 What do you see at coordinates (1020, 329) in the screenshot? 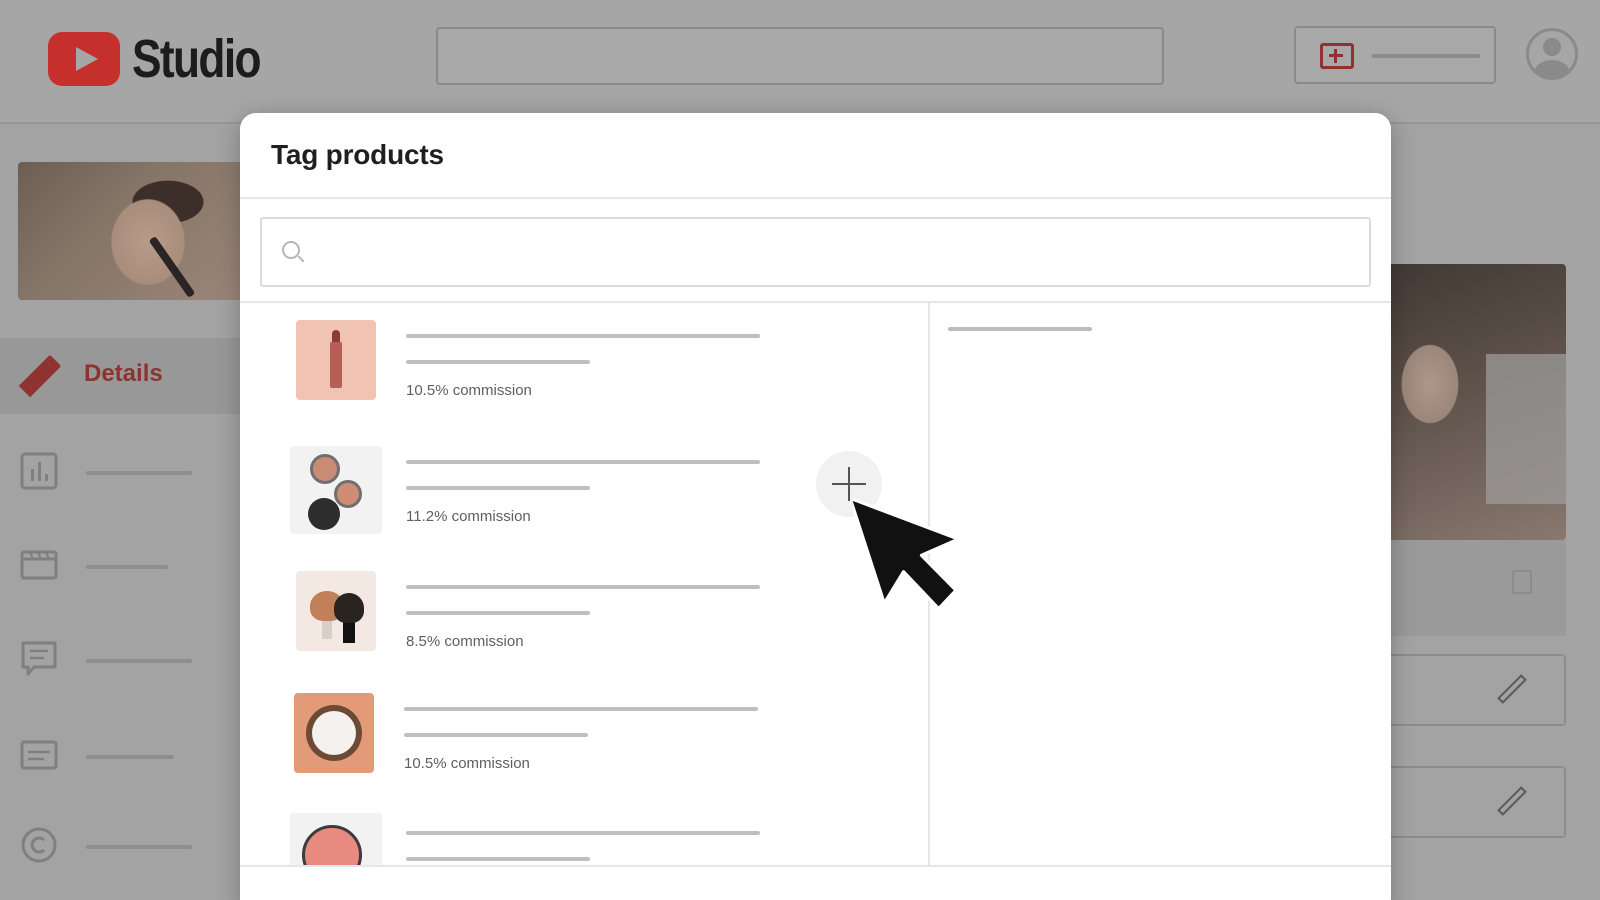
I see `selected-products-heading-placeholder` at bounding box center [1020, 329].